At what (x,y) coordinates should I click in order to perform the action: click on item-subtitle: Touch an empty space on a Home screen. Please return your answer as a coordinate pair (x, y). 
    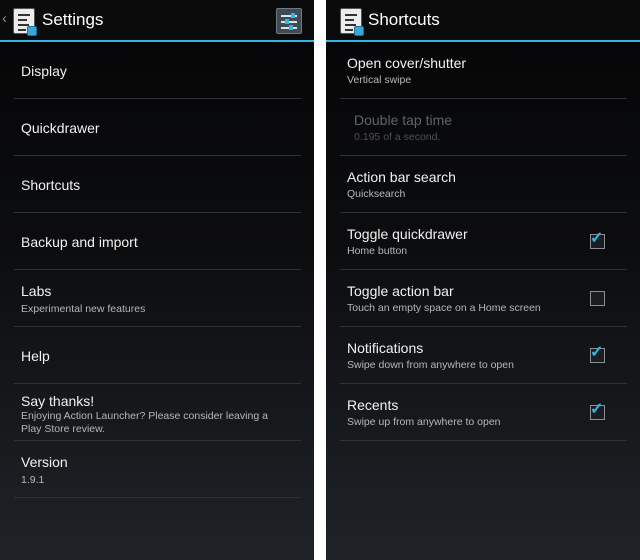
    Looking at the image, I should click on (444, 308).